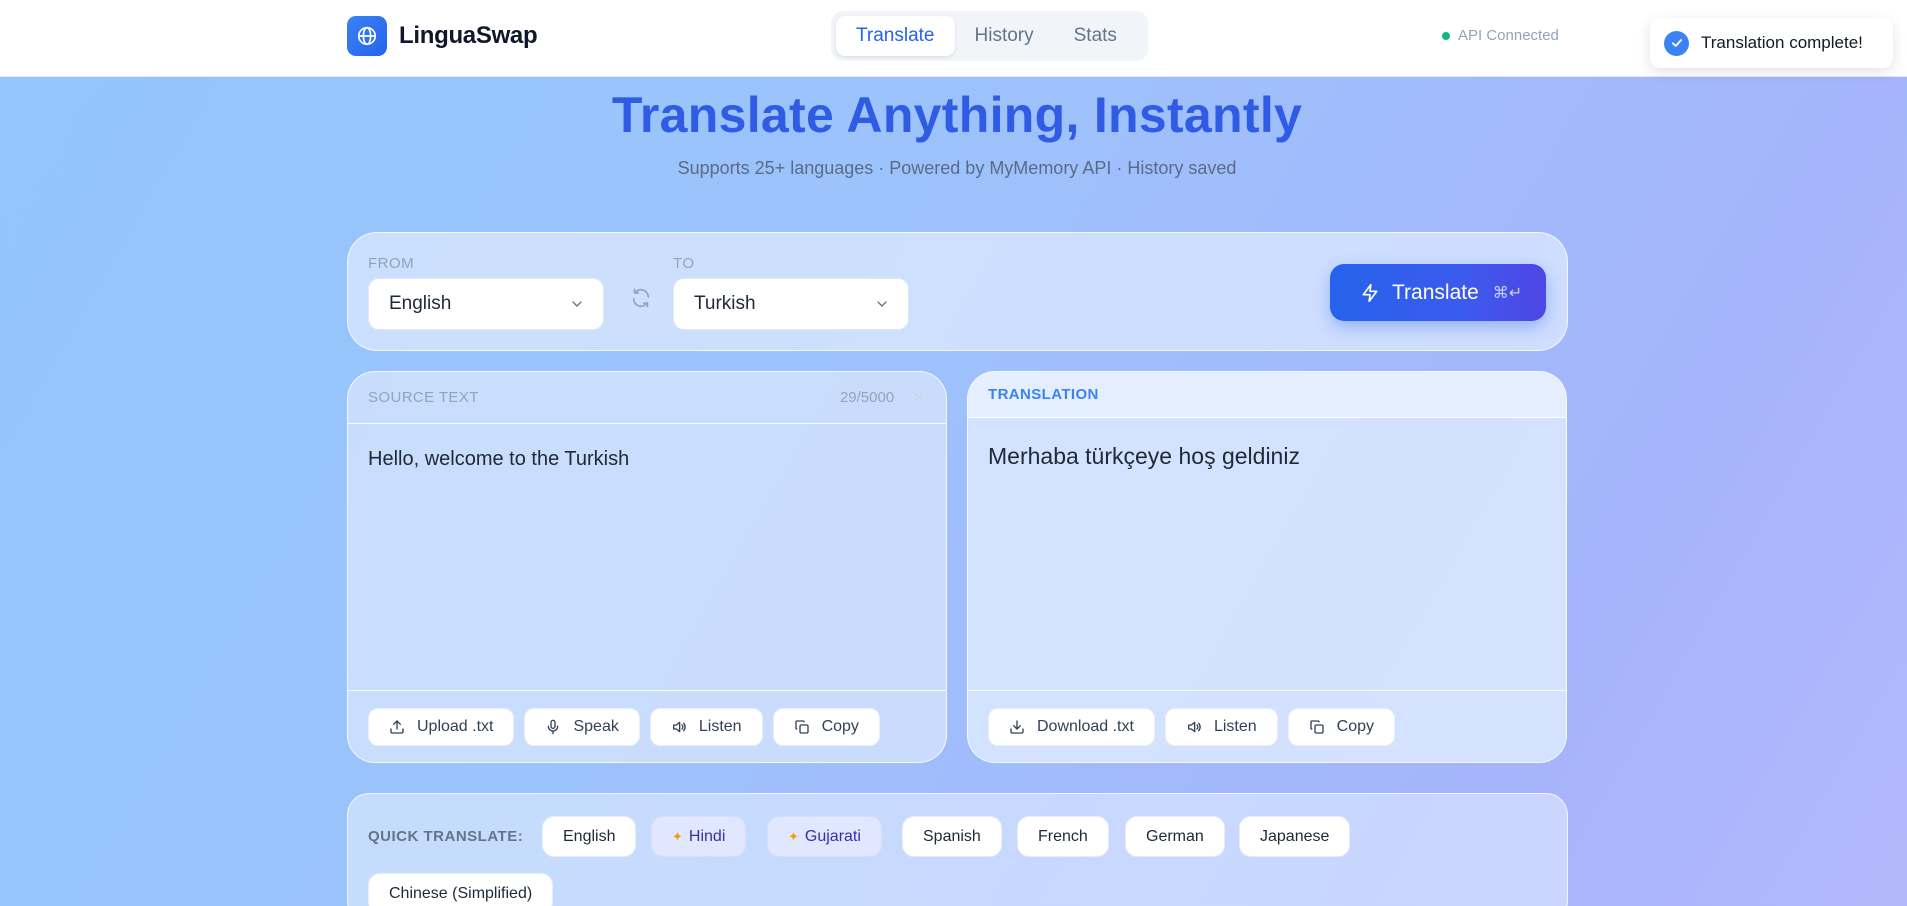  Describe the element at coordinates (468, 35) in the screenshot. I see `brand-name: LinguaSwap` at that location.